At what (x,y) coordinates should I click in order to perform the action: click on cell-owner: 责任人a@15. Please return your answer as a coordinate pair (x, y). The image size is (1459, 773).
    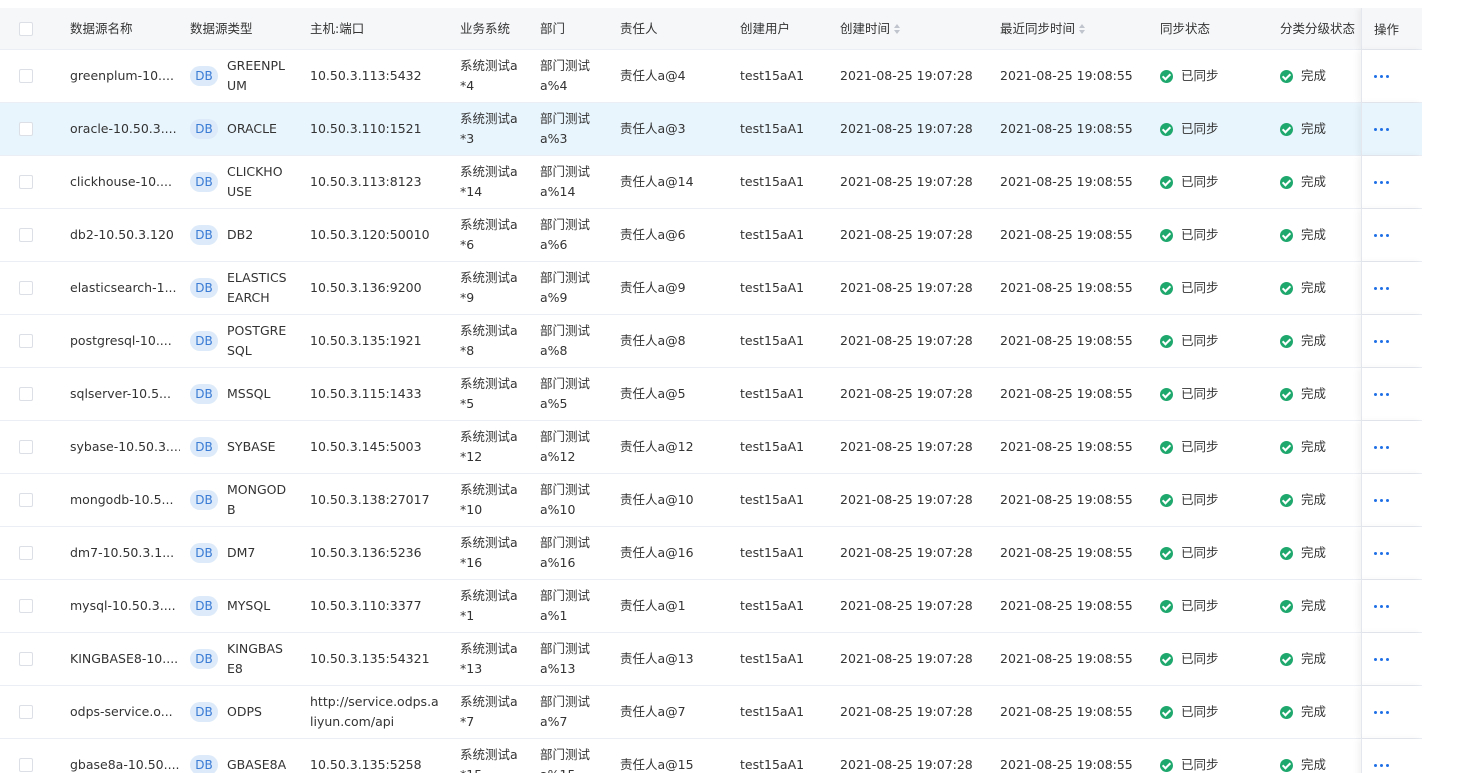
    Looking at the image, I should click on (657, 764).